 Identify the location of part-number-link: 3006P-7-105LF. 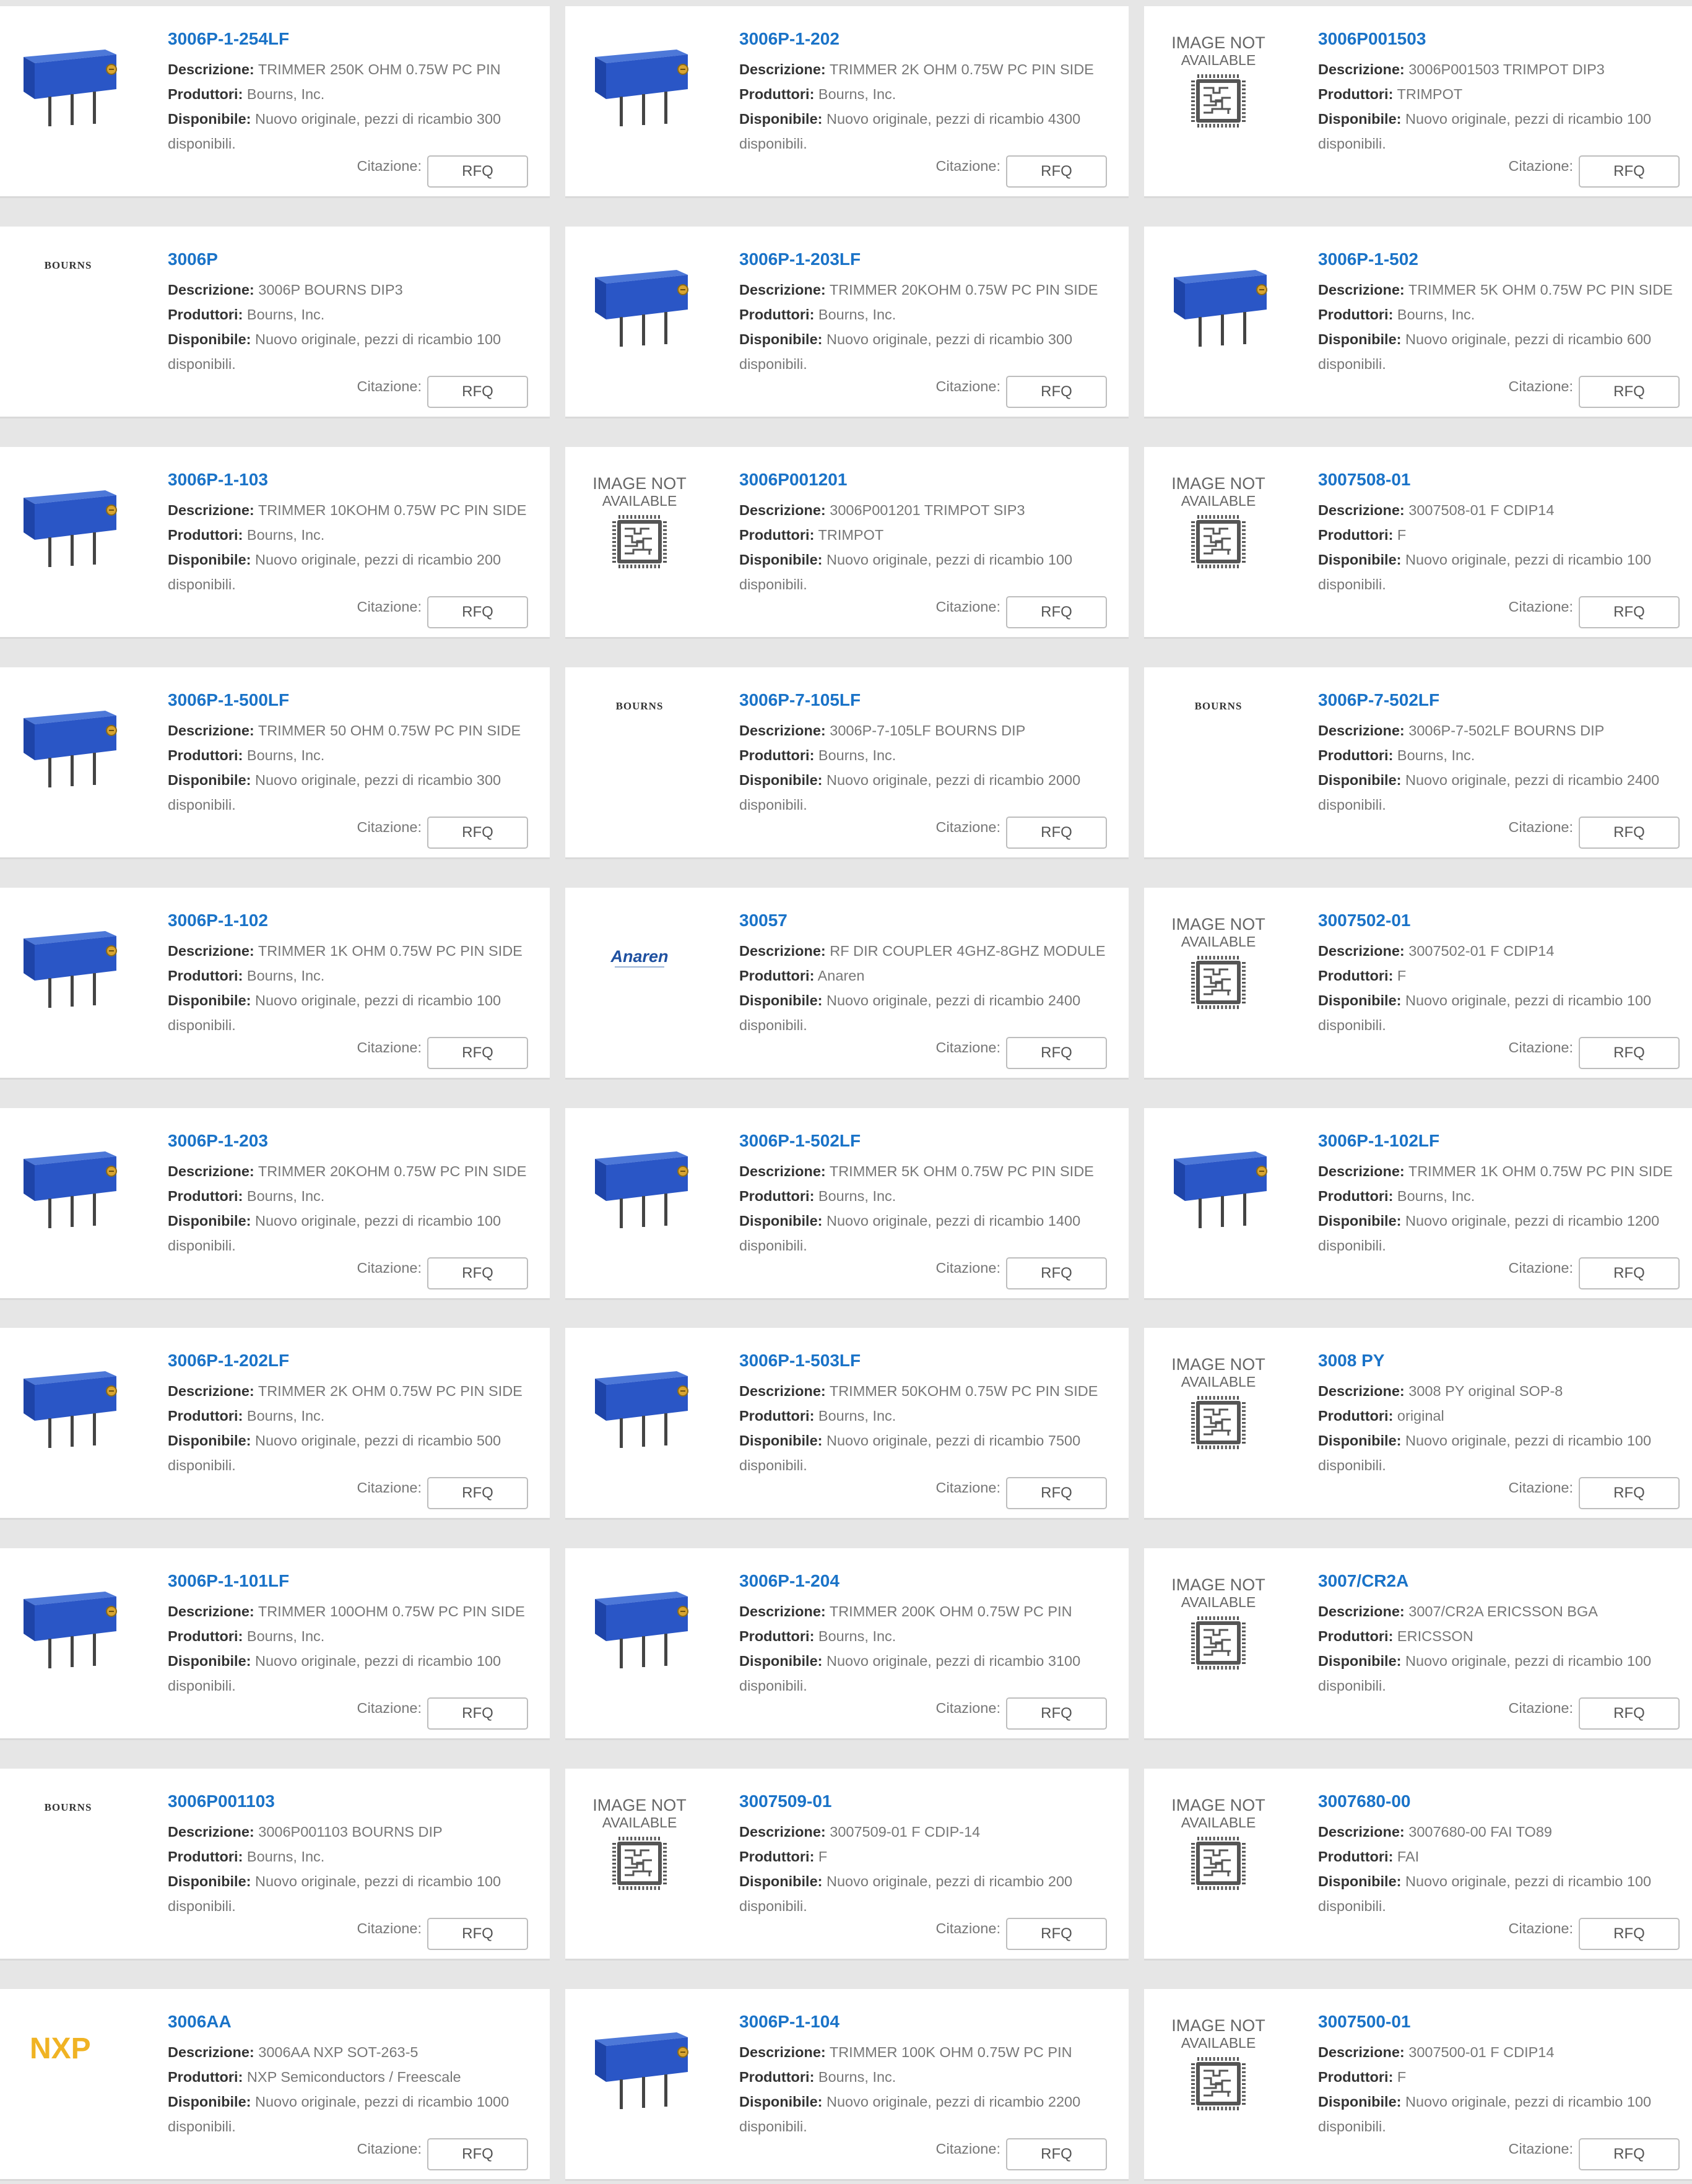
(800, 700).